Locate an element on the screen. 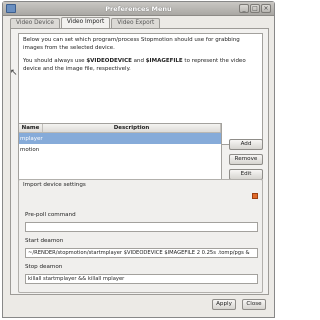 The image size is (320, 320). group-title: Import device settings is located at coordinates (54, 185).